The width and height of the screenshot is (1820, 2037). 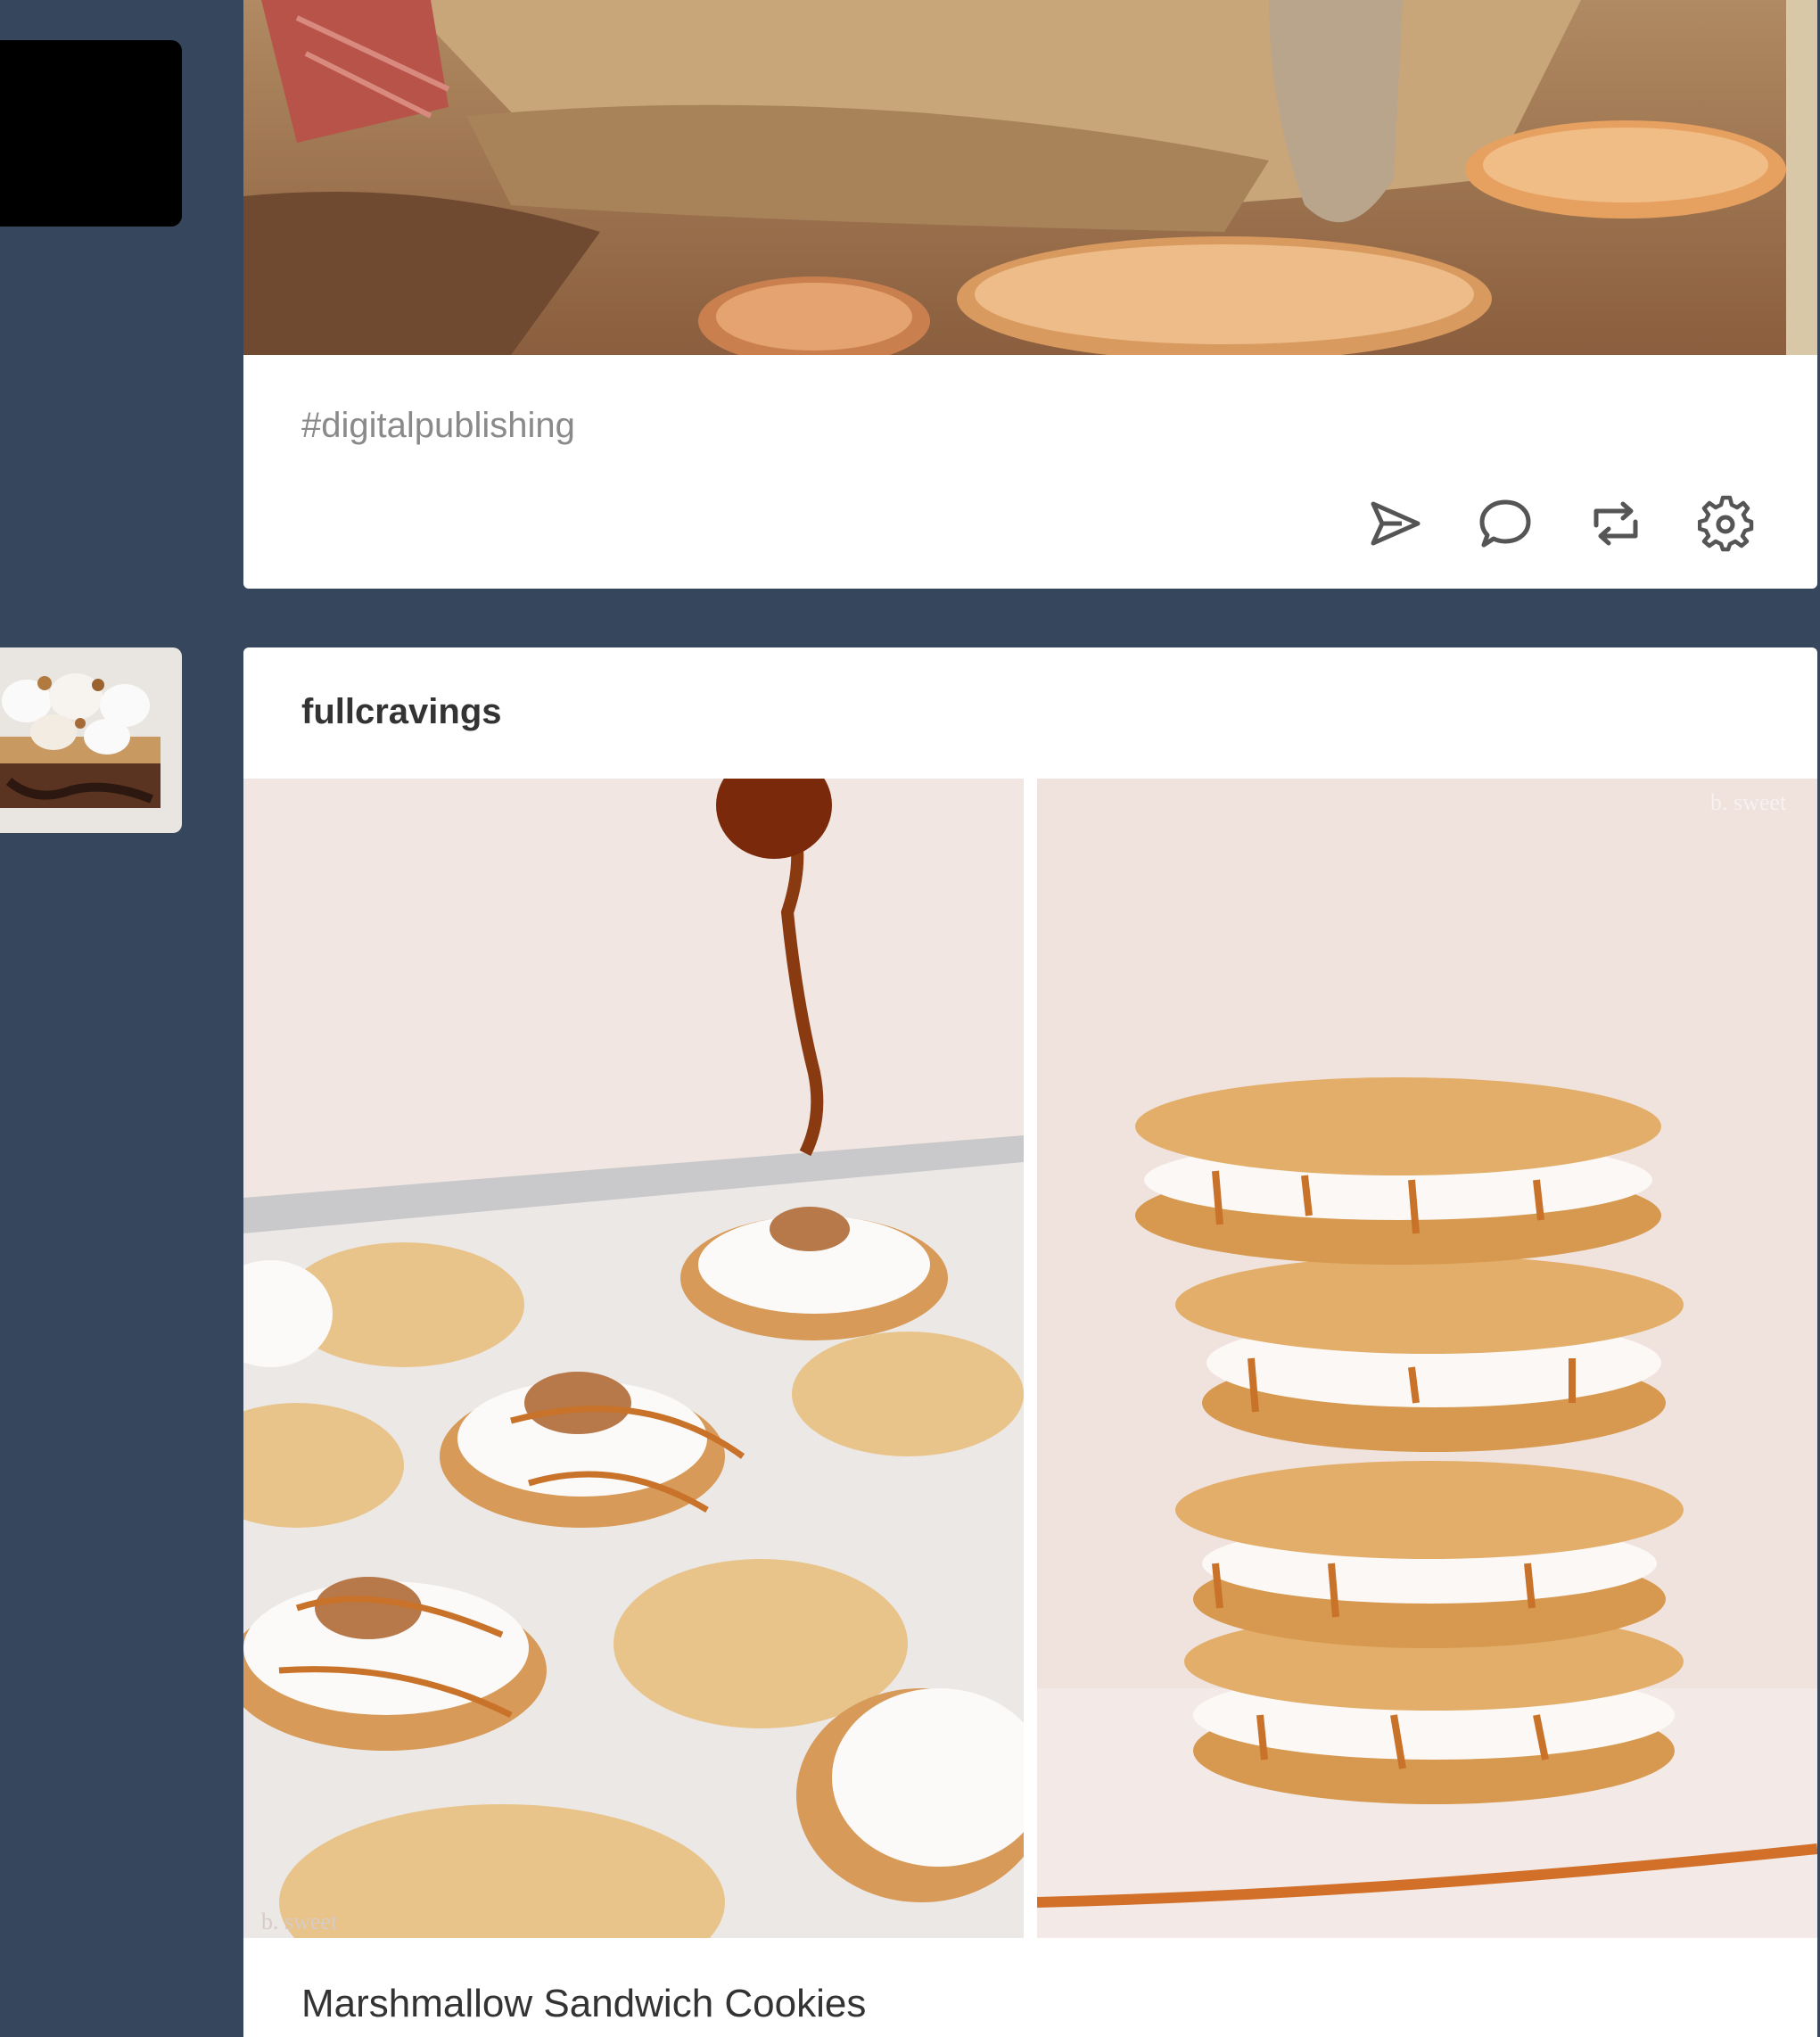 What do you see at coordinates (401, 712) in the screenshot?
I see `blog-name: fullcravings` at bounding box center [401, 712].